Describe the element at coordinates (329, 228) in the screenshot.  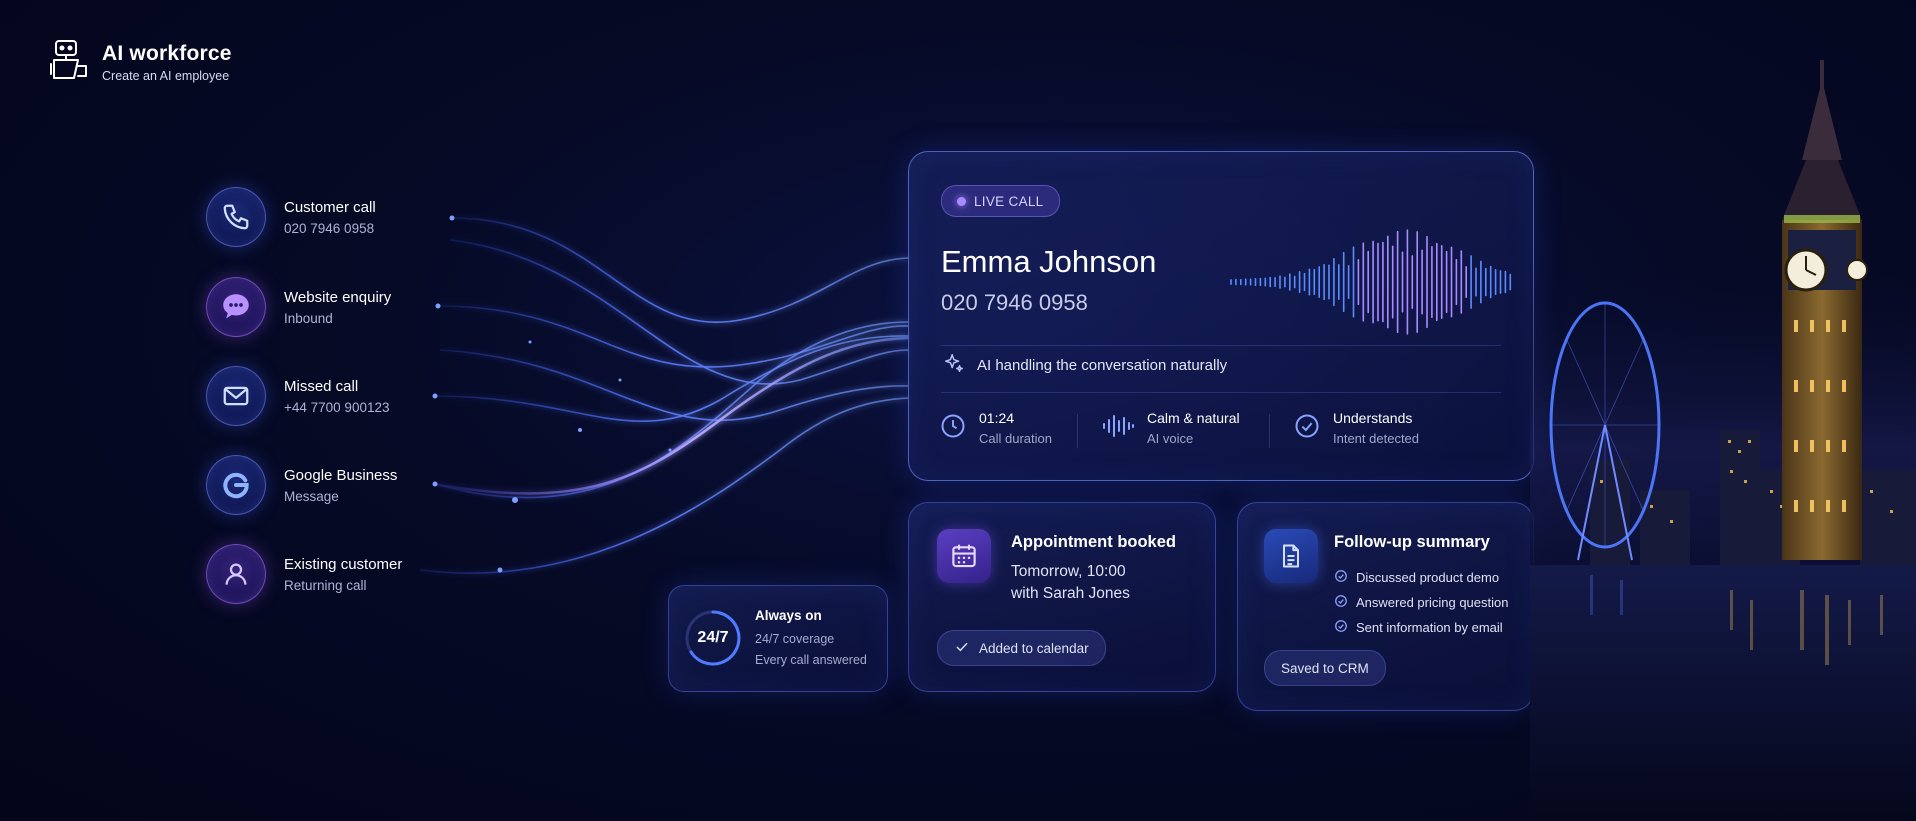
I see `channel-sub: 020 7946 0958` at that location.